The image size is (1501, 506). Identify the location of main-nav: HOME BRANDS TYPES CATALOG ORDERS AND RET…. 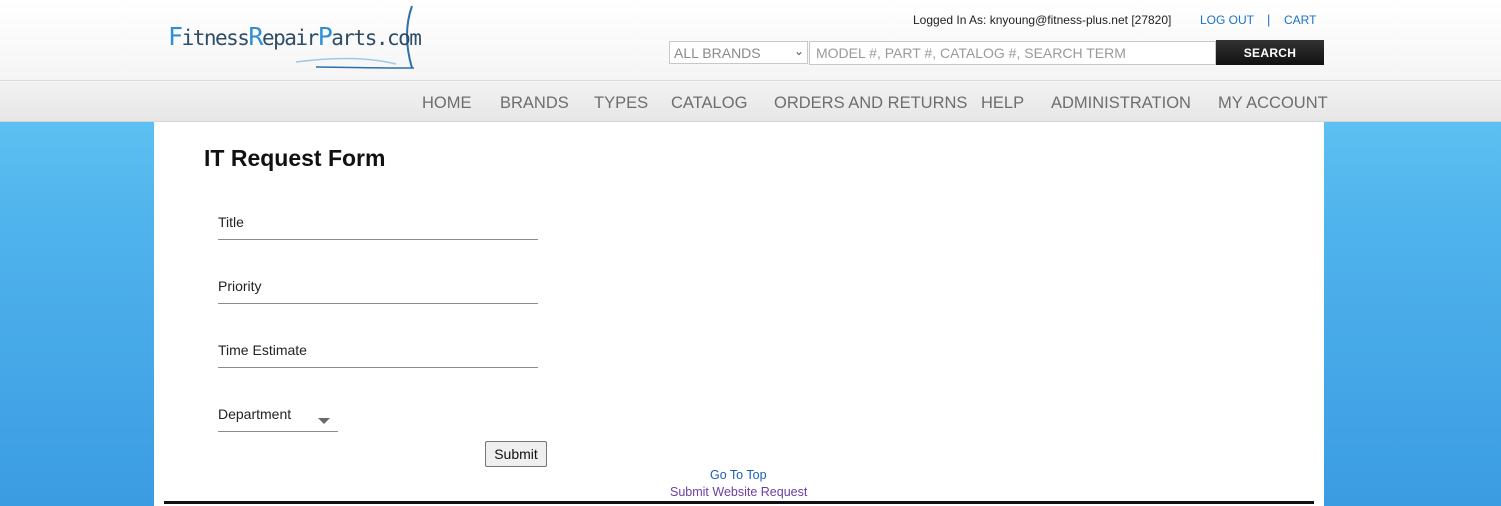
(750, 101).